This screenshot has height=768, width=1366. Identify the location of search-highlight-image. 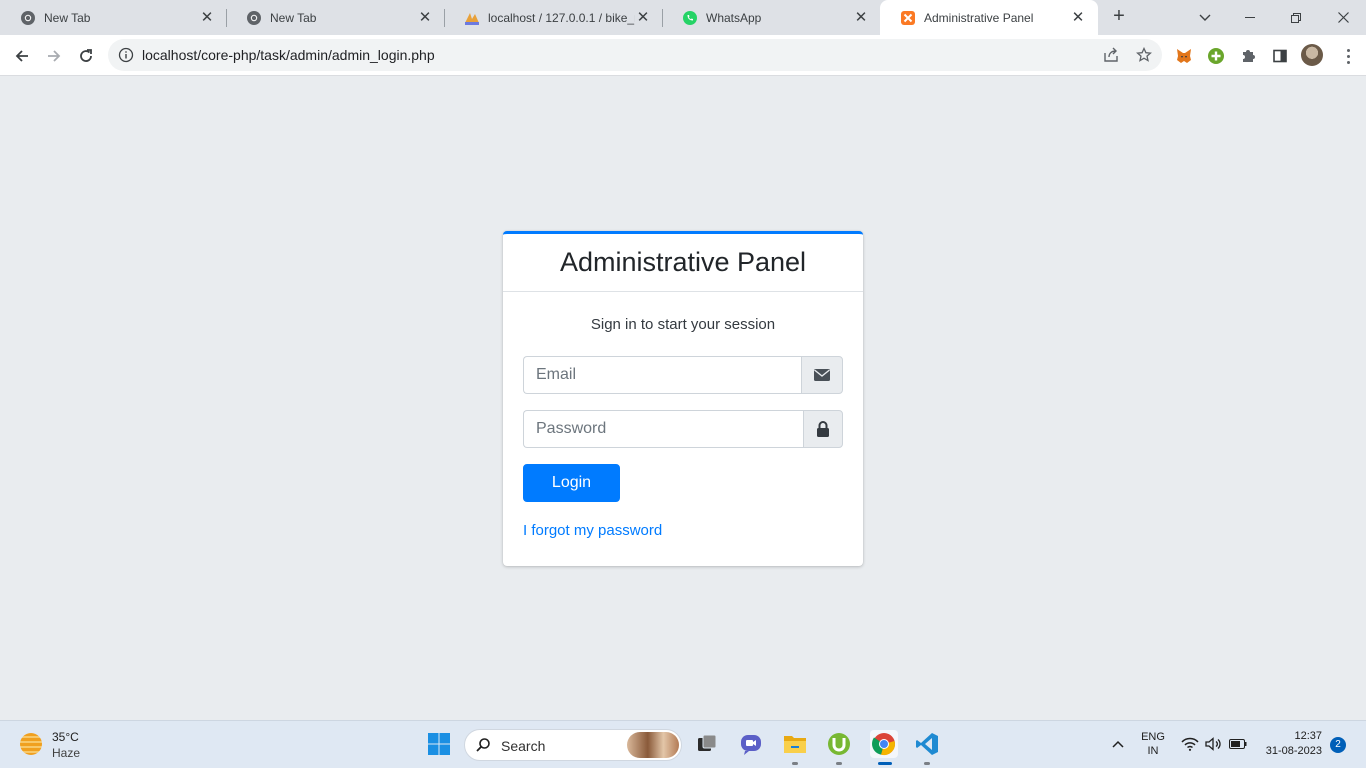
(653, 745).